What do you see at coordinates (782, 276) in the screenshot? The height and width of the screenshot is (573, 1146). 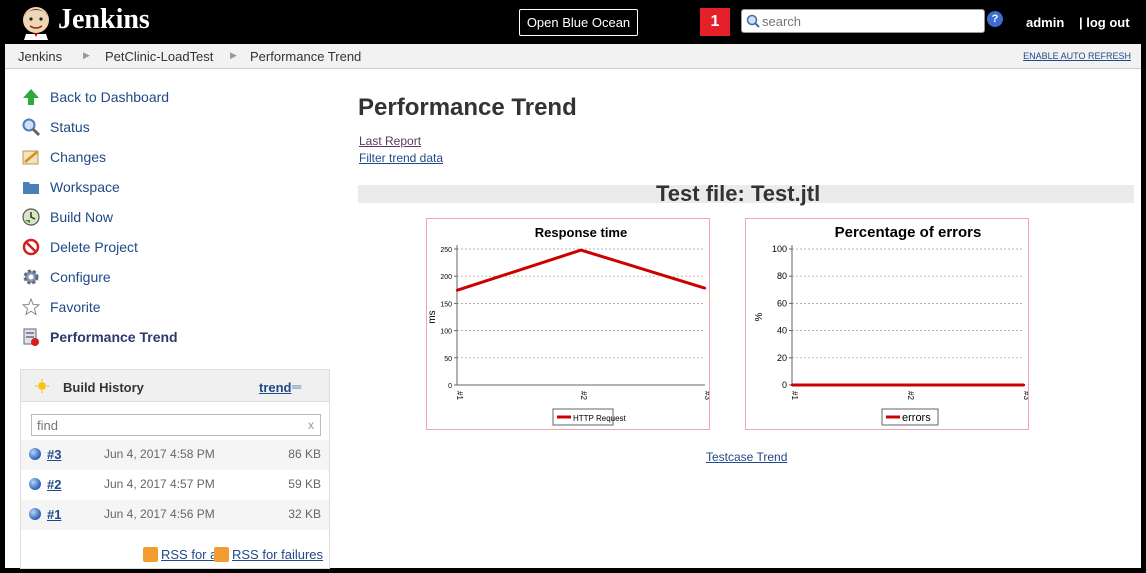 I see `y-tick-label: 80` at bounding box center [782, 276].